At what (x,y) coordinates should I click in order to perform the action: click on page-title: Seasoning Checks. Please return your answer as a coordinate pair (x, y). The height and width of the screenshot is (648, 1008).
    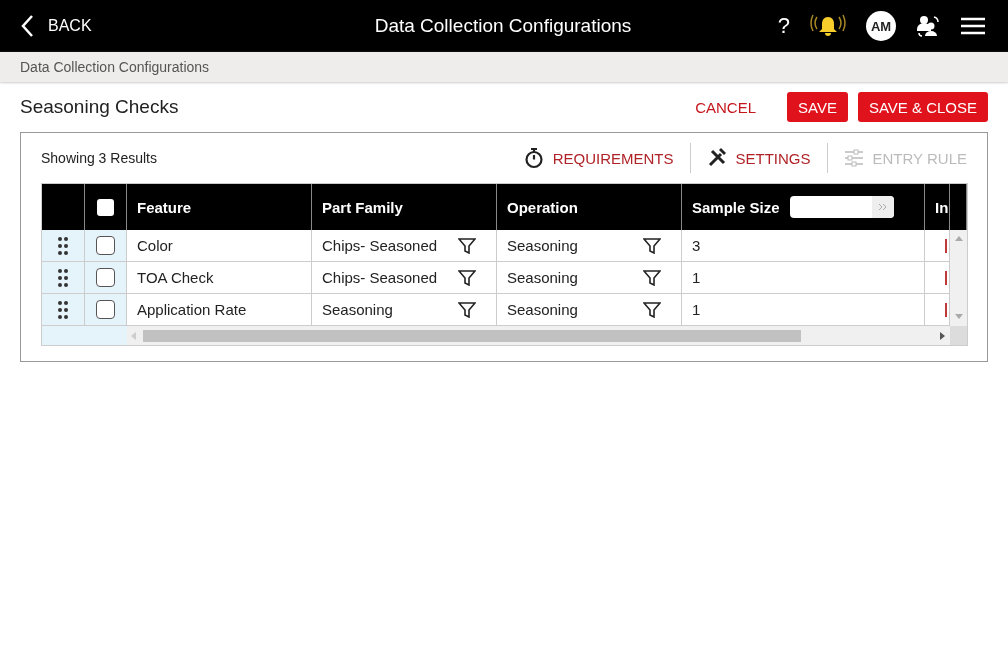
    Looking at the image, I should click on (99, 107).